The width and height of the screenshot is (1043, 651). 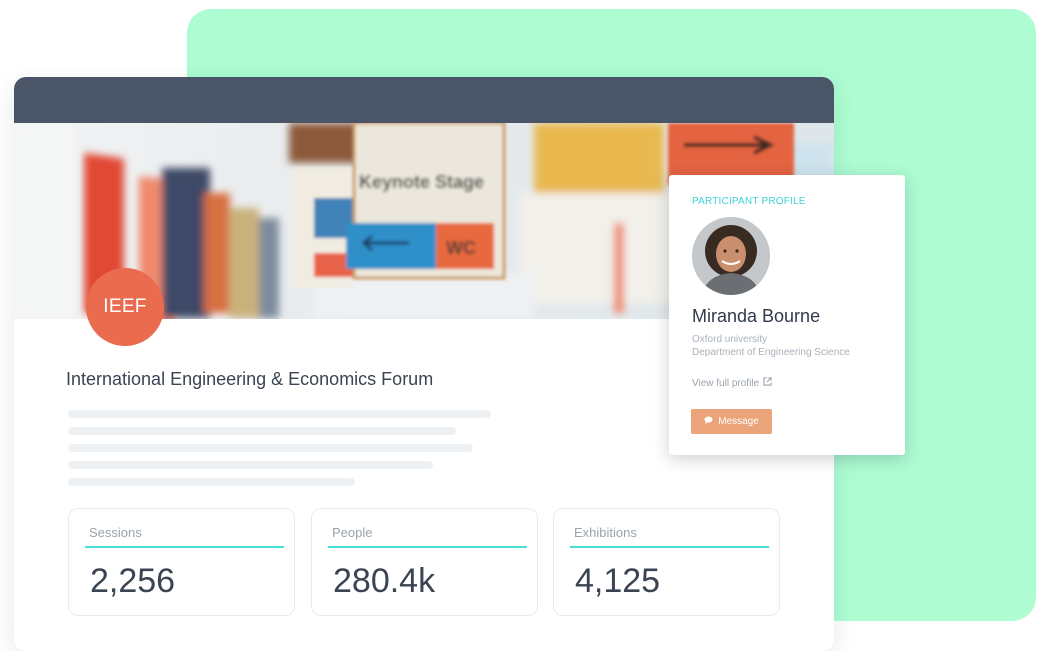 What do you see at coordinates (618, 581) in the screenshot?
I see `stat-value: 4,125` at bounding box center [618, 581].